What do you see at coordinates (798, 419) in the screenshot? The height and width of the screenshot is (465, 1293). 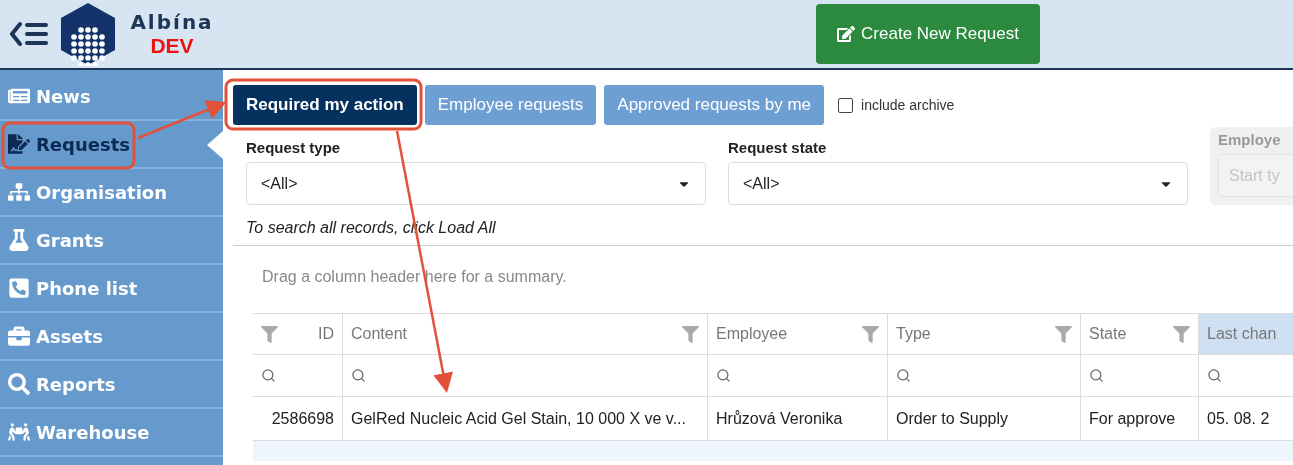 I see `table-cell: Hrůzová Veronika` at bounding box center [798, 419].